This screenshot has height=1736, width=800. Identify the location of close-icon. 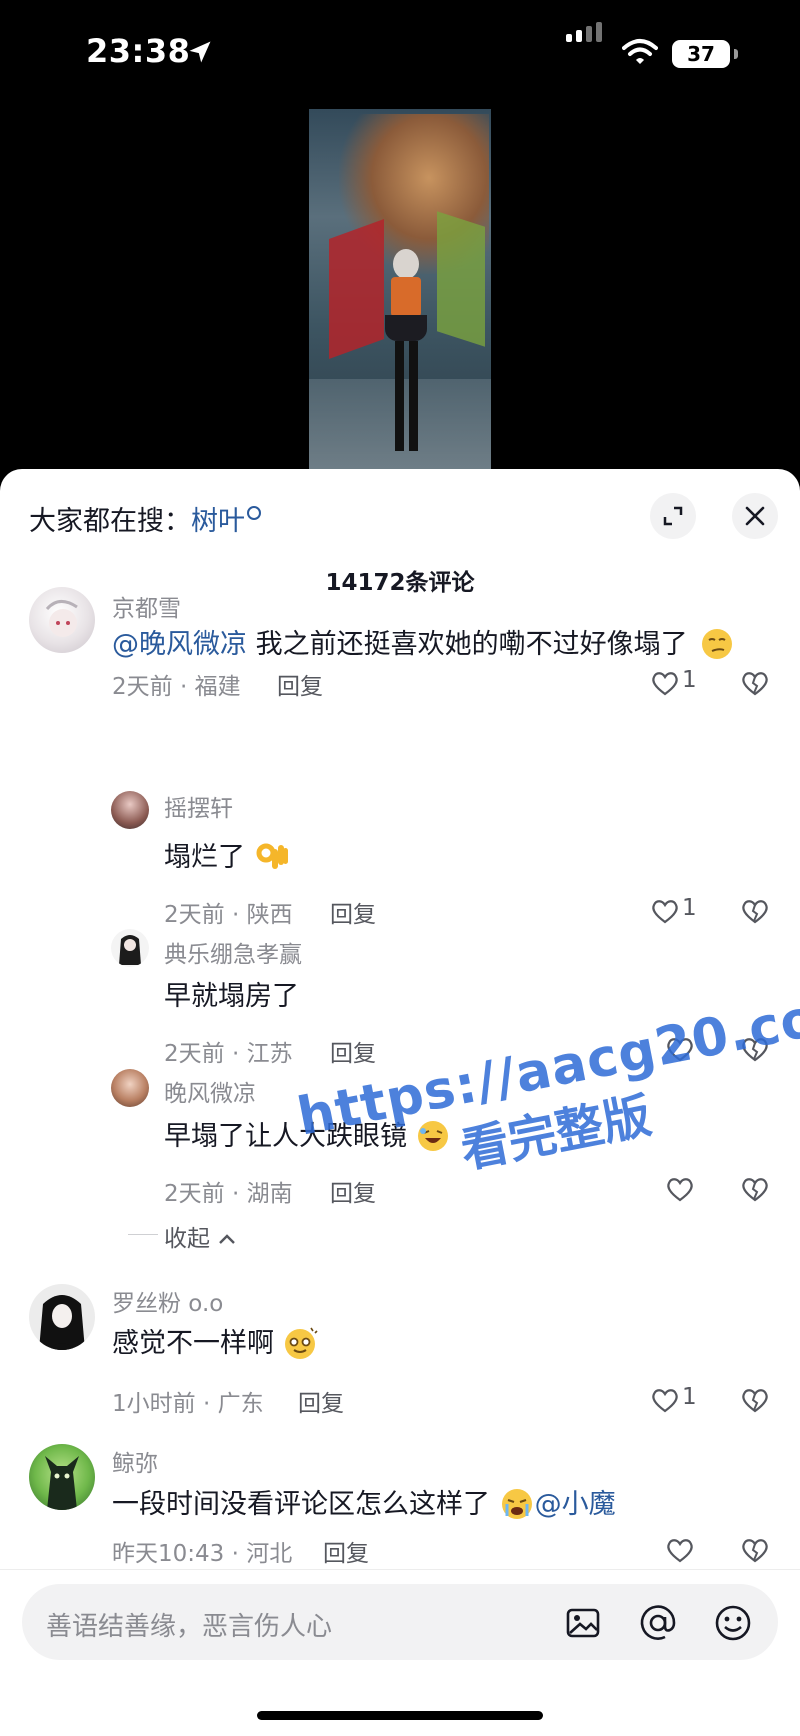
(755, 516).